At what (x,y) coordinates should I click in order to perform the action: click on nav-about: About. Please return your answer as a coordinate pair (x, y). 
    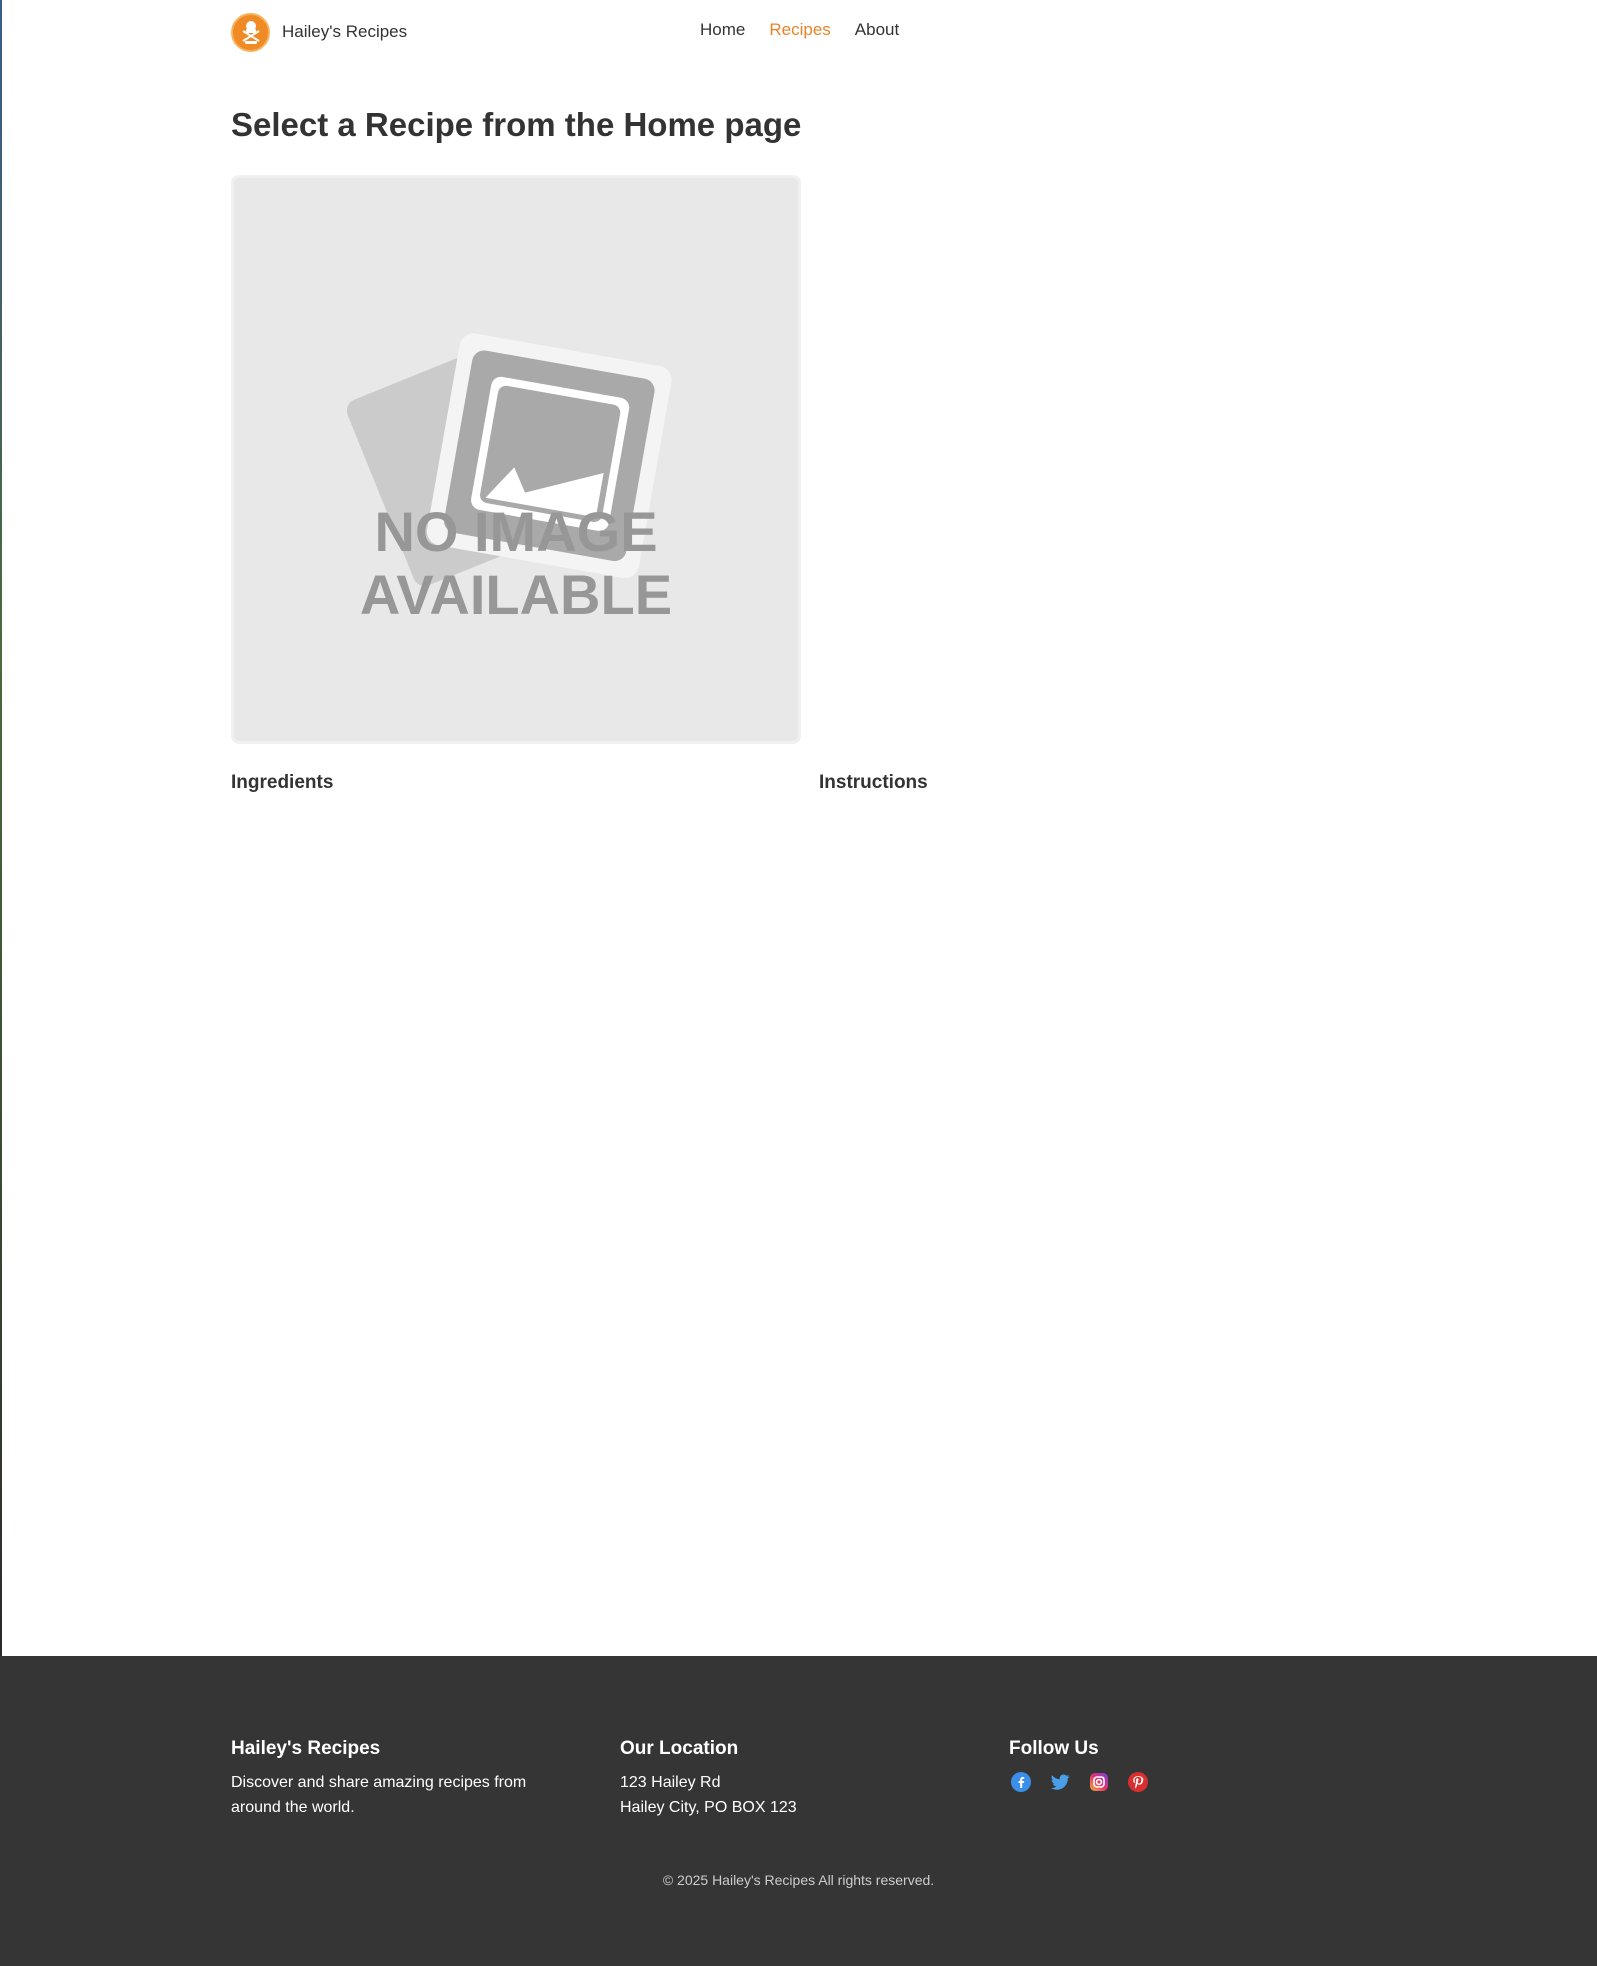
    Looking at the image, I should click on (877, 30).